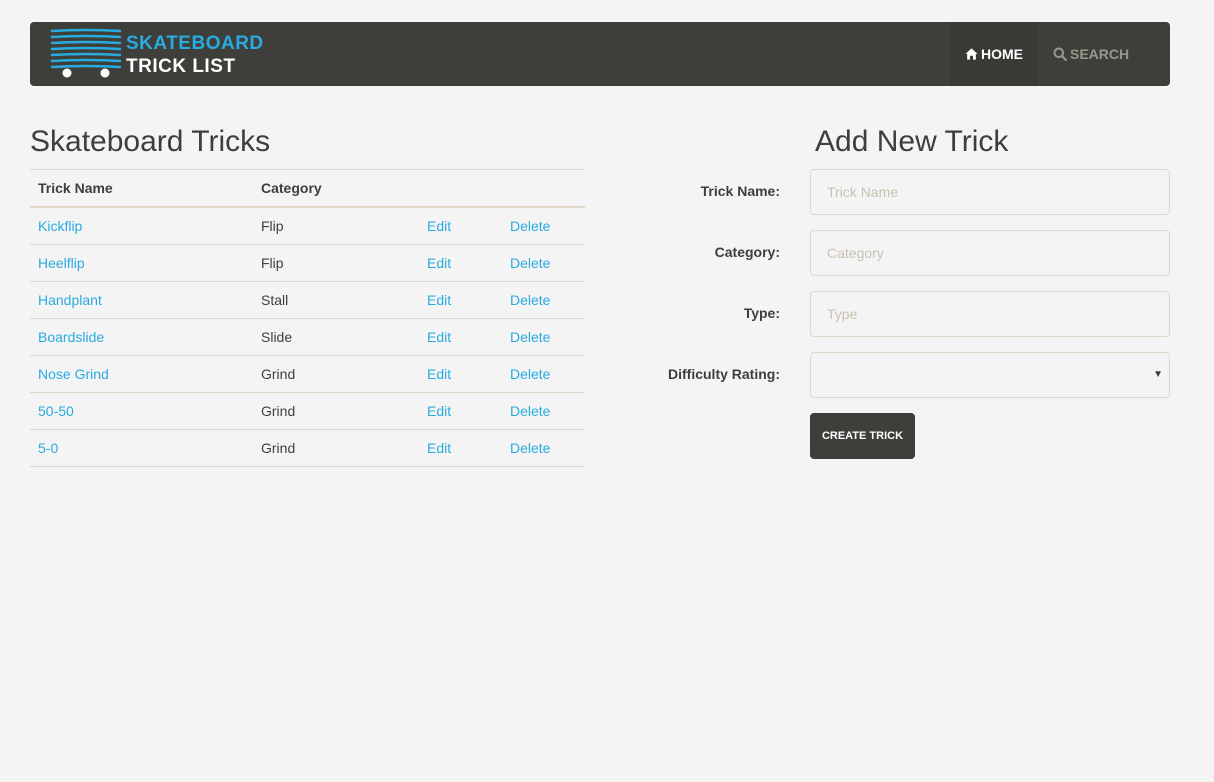 This screenshot has width=1214, height=782. What do you see at coordinates (600, 54) in the screenshot?
I see `navbar: SKATEBOARD TRICK LIST HOME SEARCH` at bounding box center [600, 54].